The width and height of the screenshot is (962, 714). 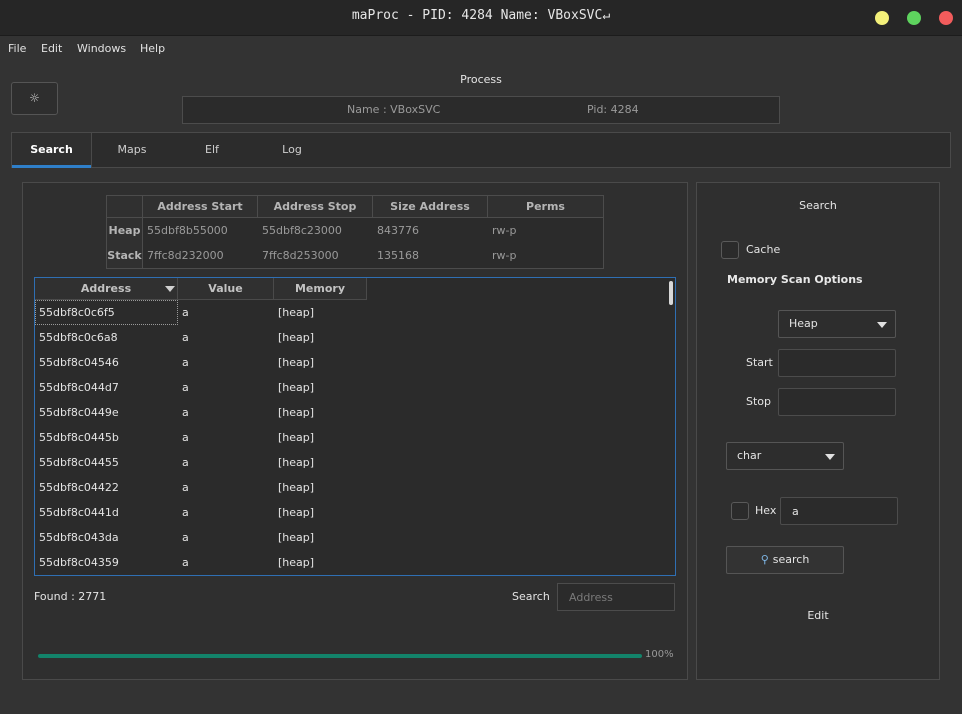 I want to click on tab-elf: Elf, so click(x=212, y=150).